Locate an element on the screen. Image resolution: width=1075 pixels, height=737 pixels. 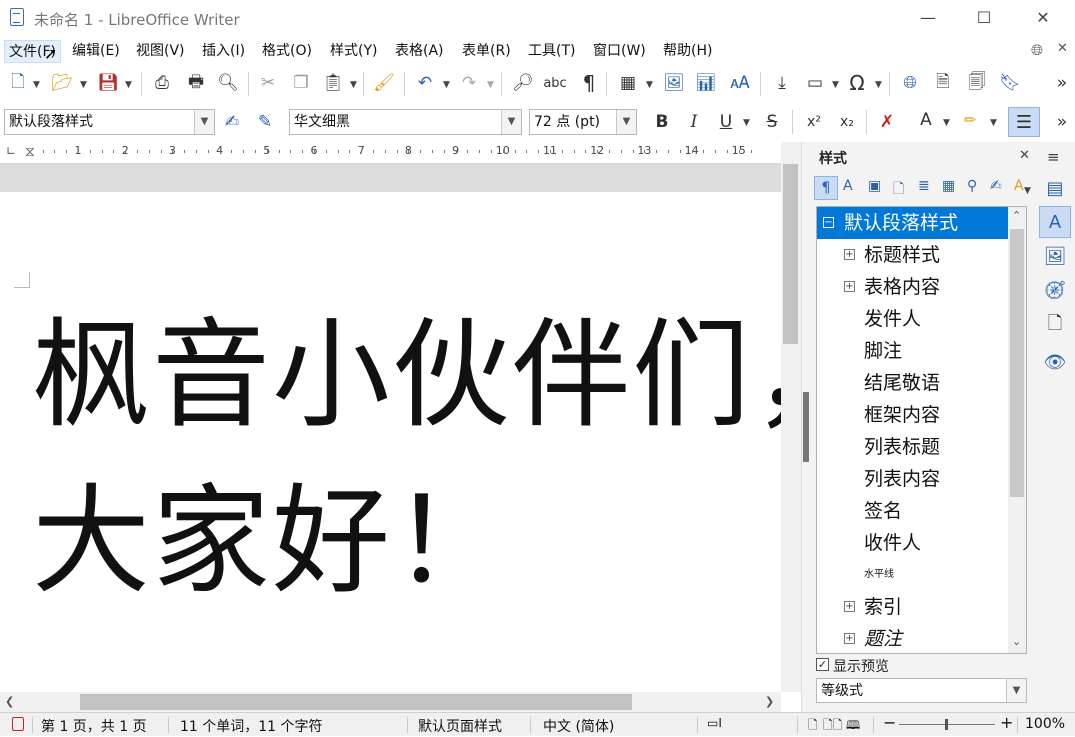
redo-icon: ↷ is located at coordinates (469, 83).